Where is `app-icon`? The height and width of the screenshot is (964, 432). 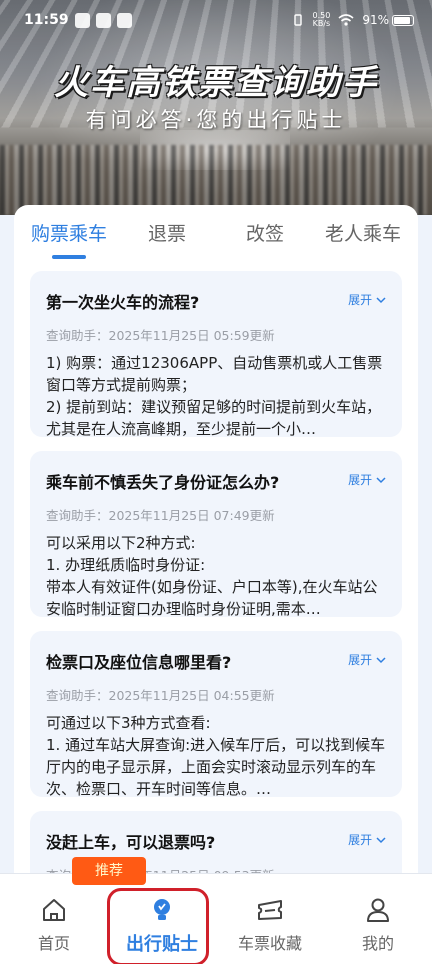 app-icon is located at coordinates (124, 20).